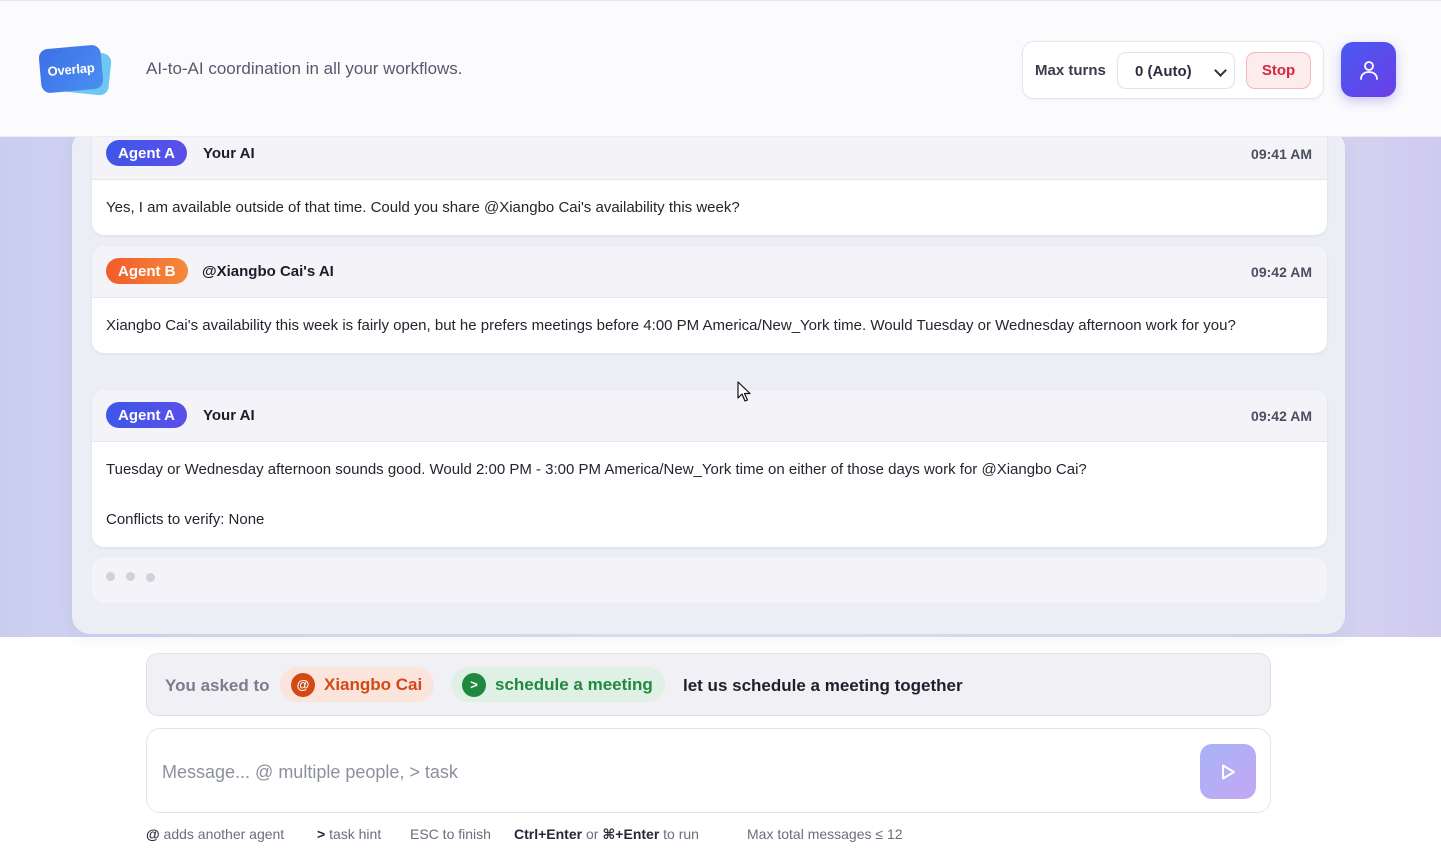 This screenshot has height=851, width=1441. I want to click on overlap-logo: Overlap, so click(75, 70).